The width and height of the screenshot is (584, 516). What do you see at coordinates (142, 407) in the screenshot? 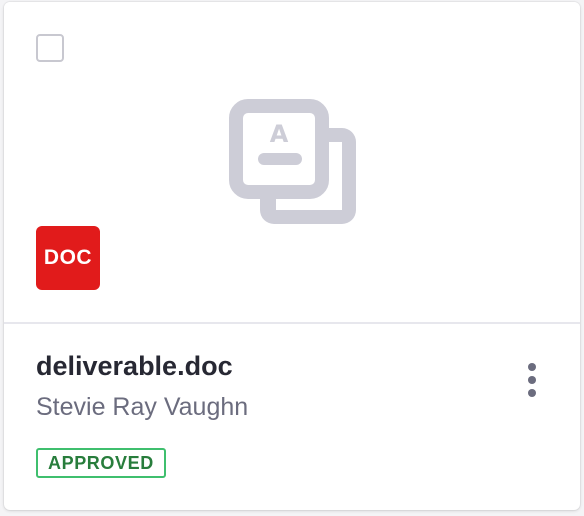
I see `file-owner: Stevie Ray Vaughn` at bounding box center [142, 407].